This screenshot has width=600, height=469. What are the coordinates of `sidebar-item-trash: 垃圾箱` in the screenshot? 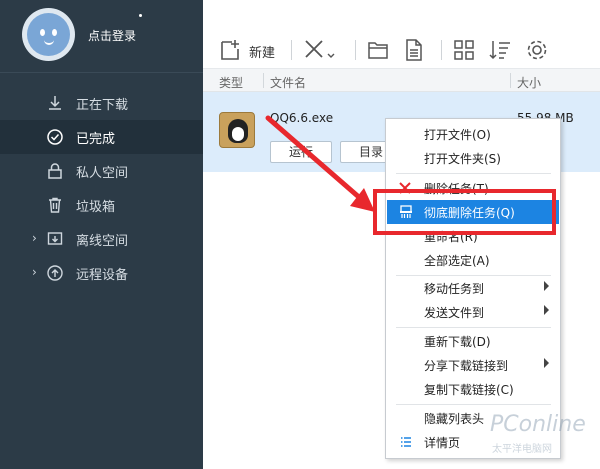 It's located at (101, 205).